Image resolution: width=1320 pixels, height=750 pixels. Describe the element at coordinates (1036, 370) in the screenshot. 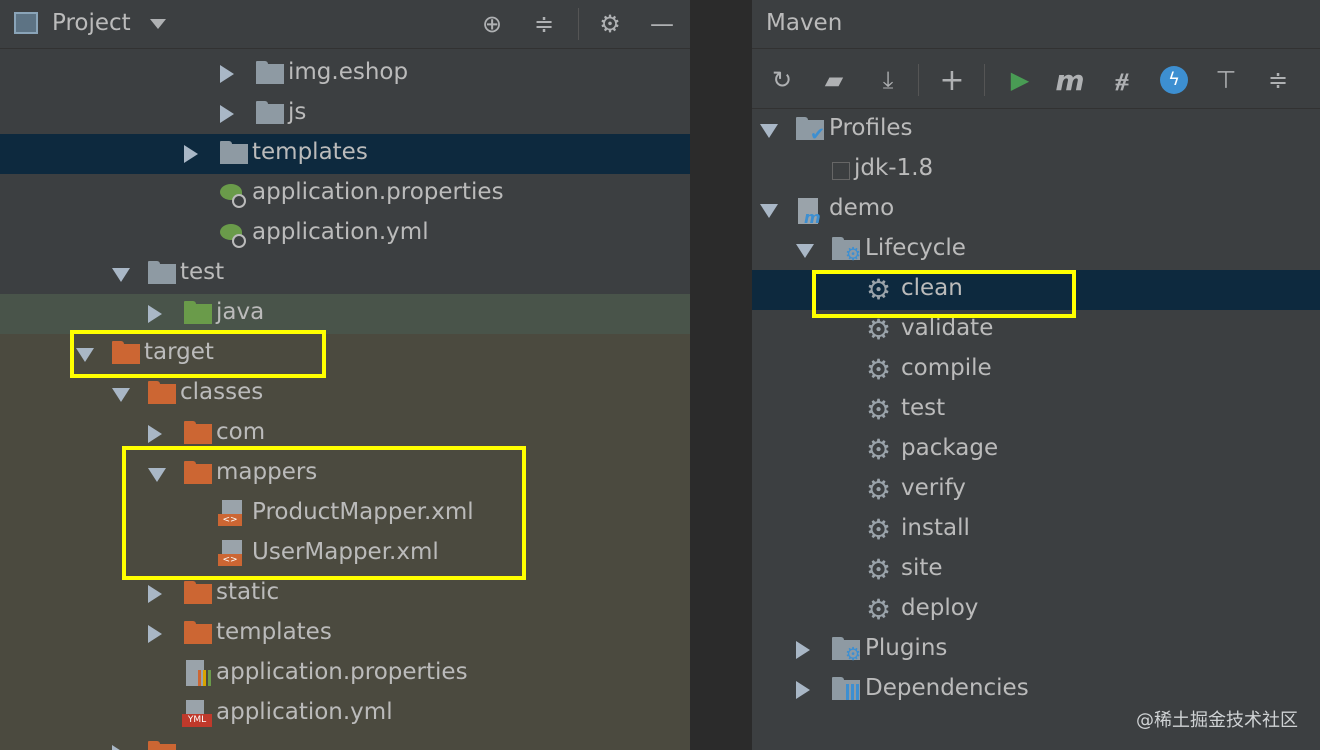

I see `lifecycle-compile: ⚙ compile` at that location.